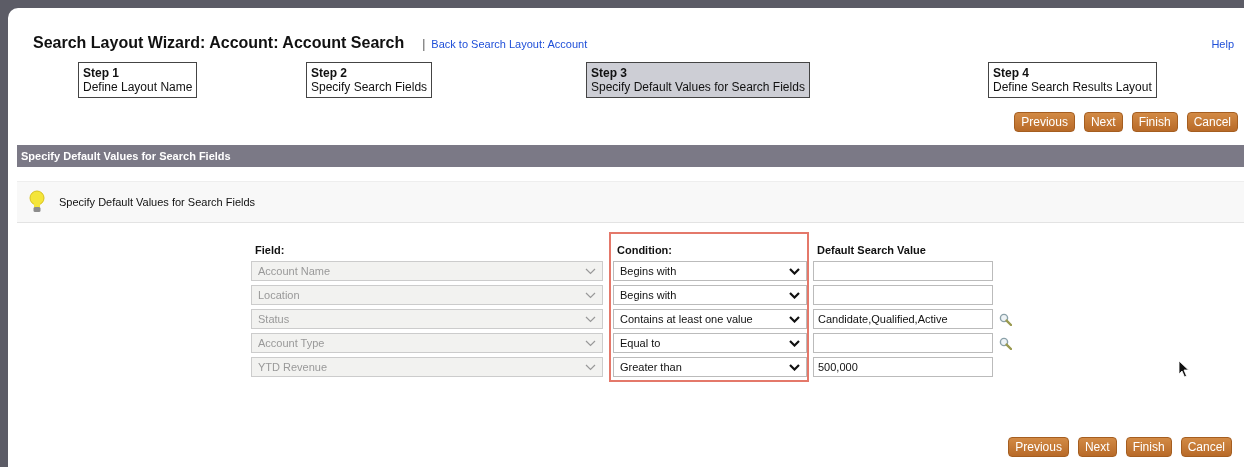 This screenshot has width=1244, height=467. Describe the element at coordinates (698, 80) in the screenshot. I see `wizard-step: Step 3 Specify Default Values for Search Fields` at that location.